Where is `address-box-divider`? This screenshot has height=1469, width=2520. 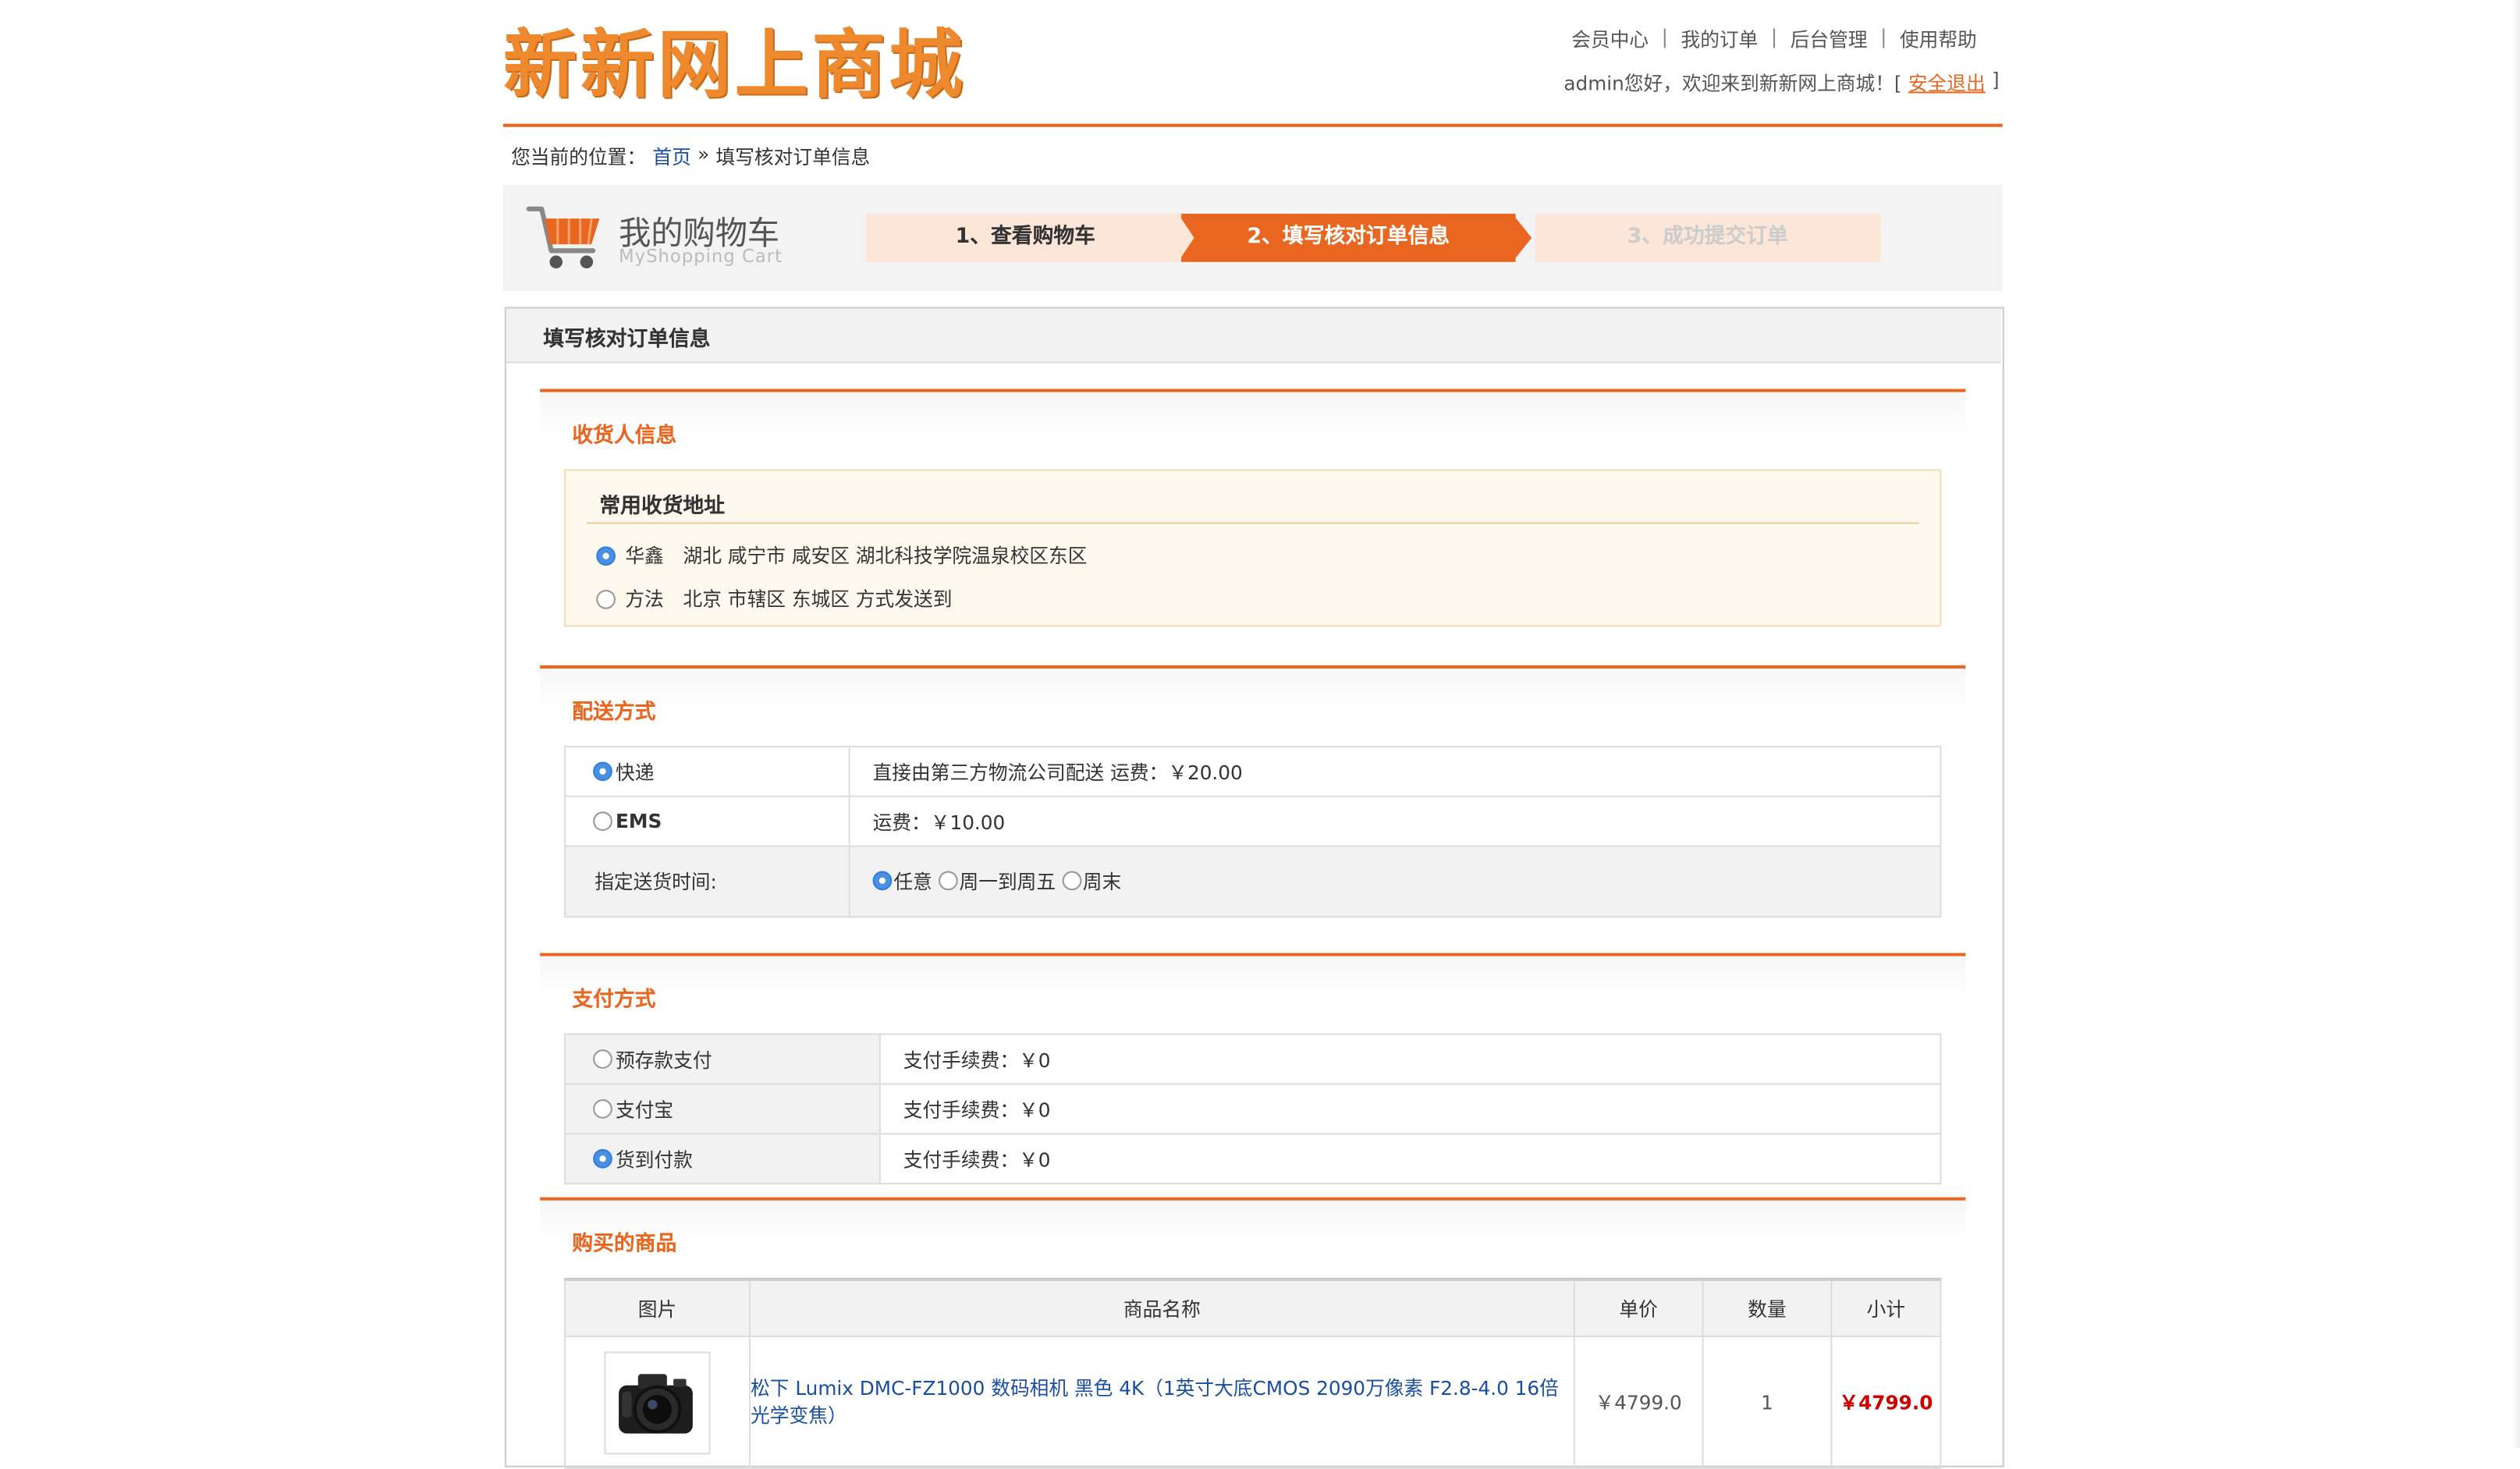
address-box-divider is located at coordinates (1252, 523).